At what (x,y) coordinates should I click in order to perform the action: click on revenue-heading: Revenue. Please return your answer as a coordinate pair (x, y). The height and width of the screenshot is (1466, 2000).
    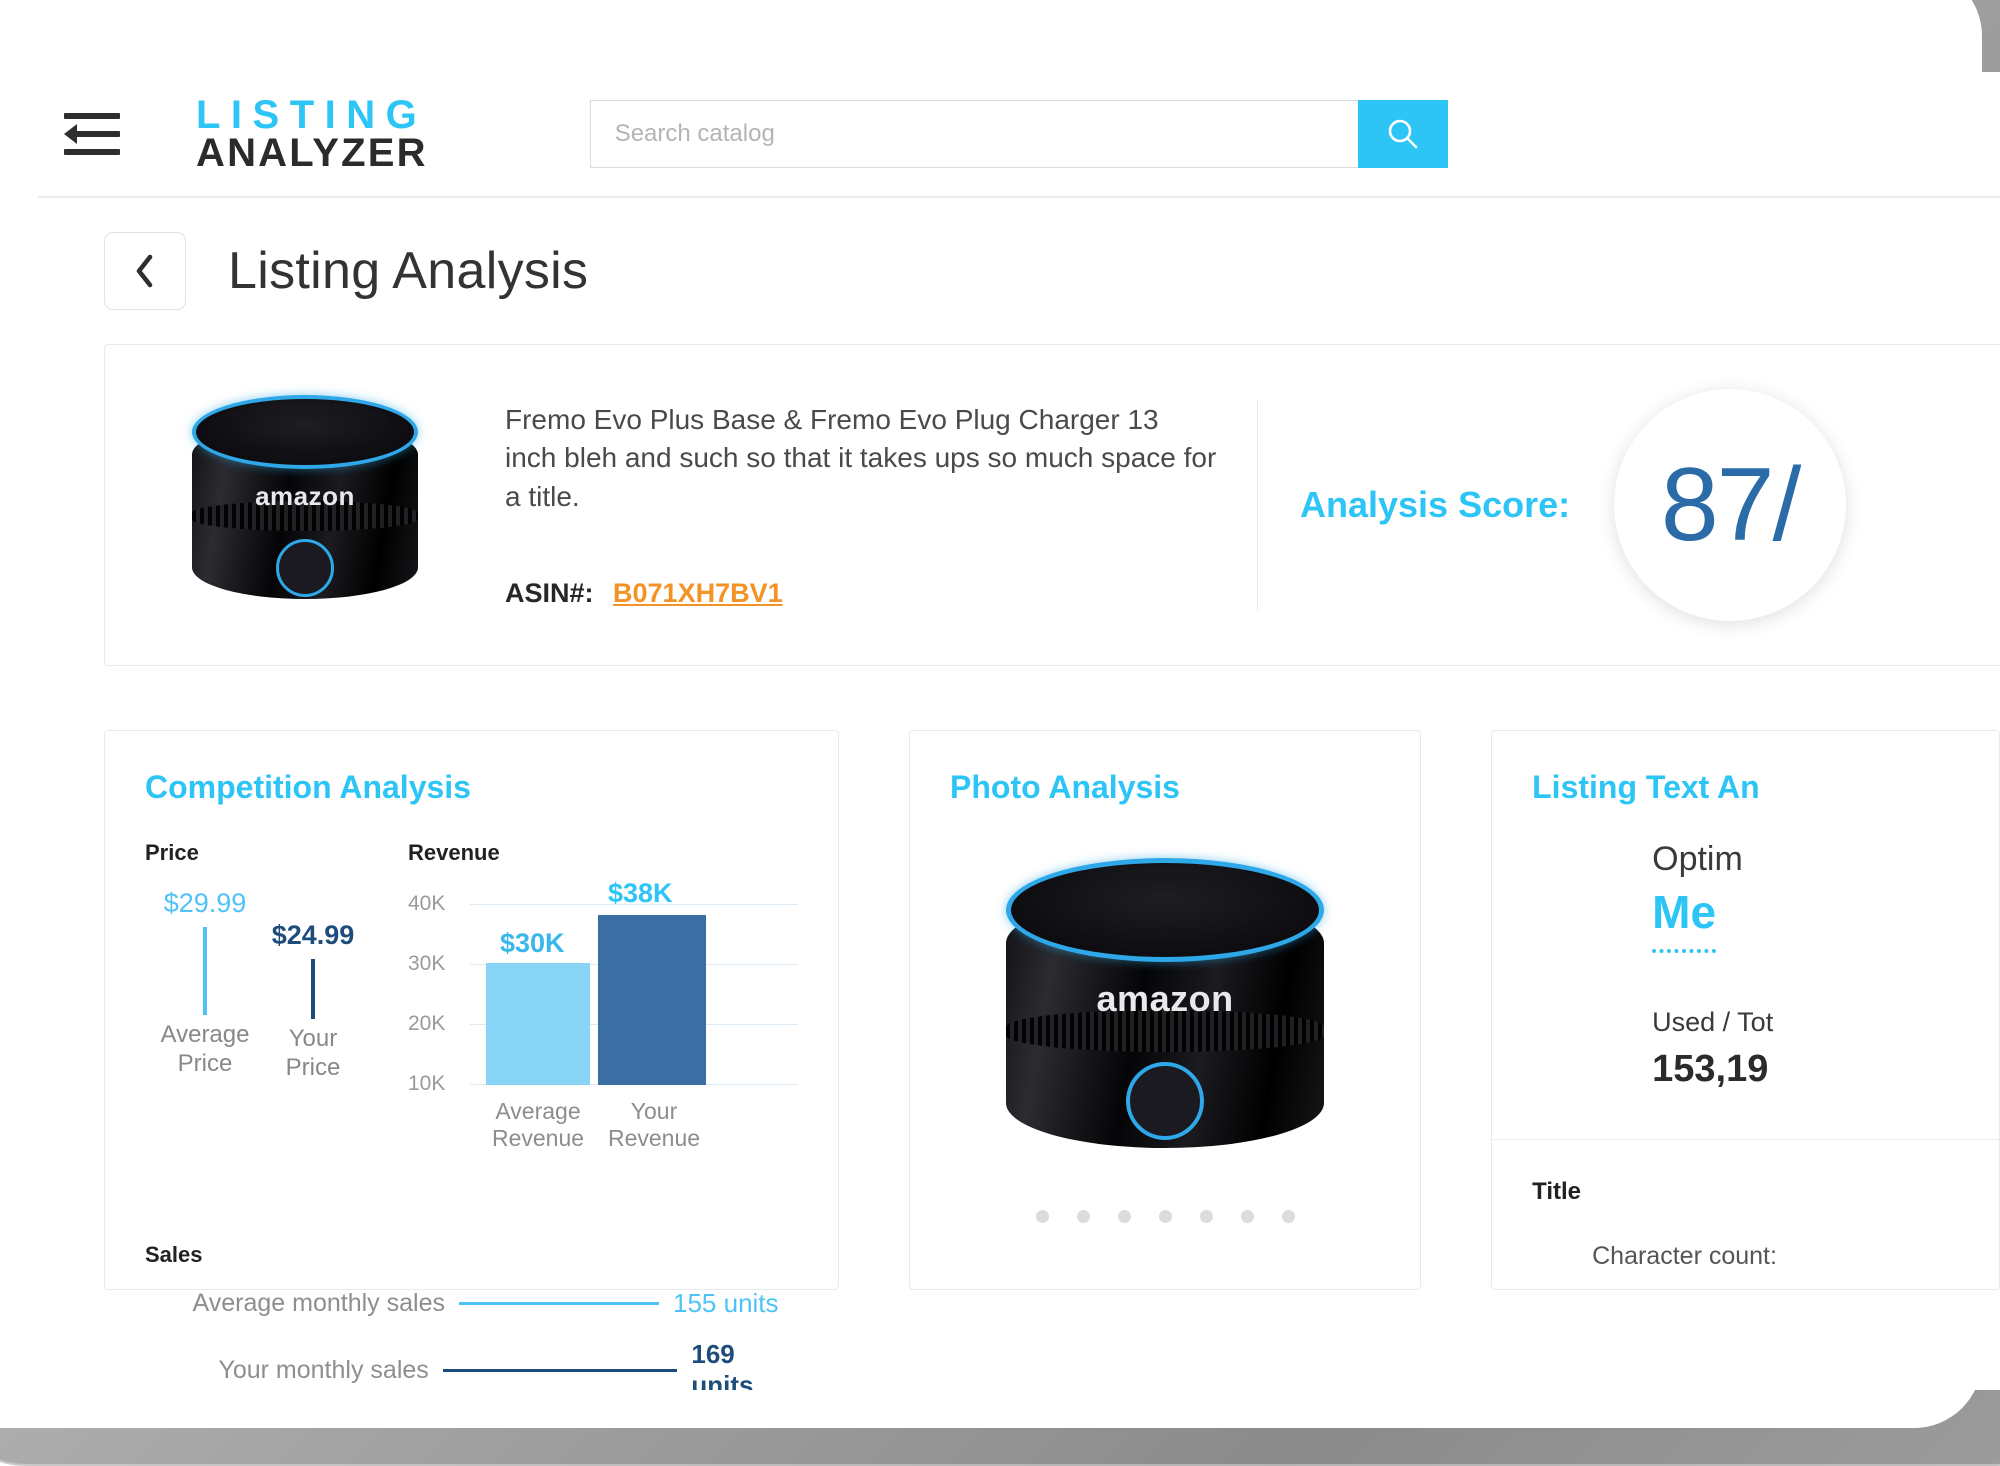
    Looking at the image, I should click on (454, 852).